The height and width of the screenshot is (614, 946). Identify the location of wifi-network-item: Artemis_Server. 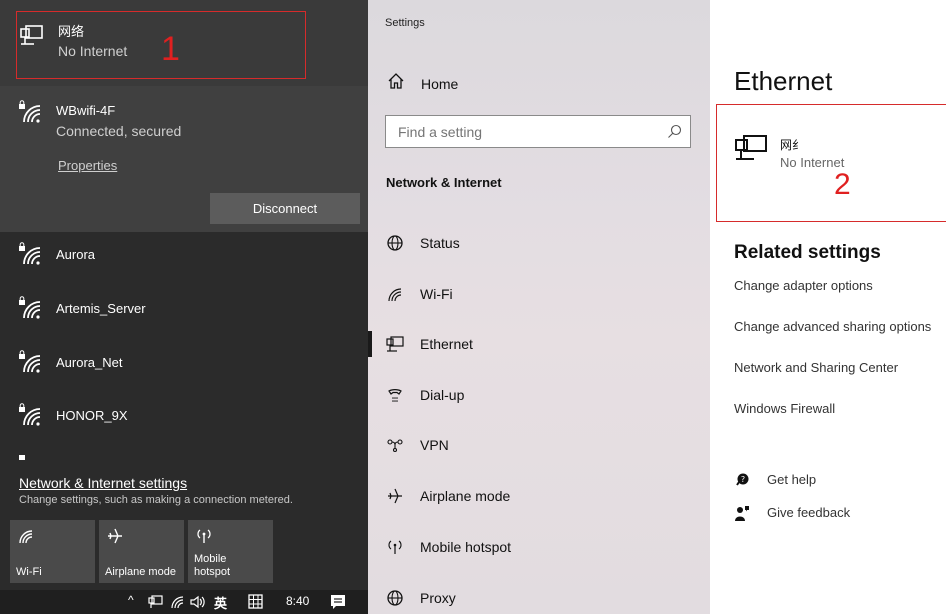
(184, 309).